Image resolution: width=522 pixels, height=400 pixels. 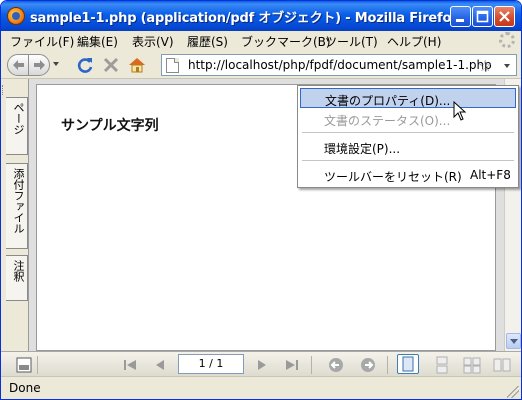 What do you see at coordinates (16, 16) in the screenshot?
I see `firefox-icon` at bounding box center [16, 16].